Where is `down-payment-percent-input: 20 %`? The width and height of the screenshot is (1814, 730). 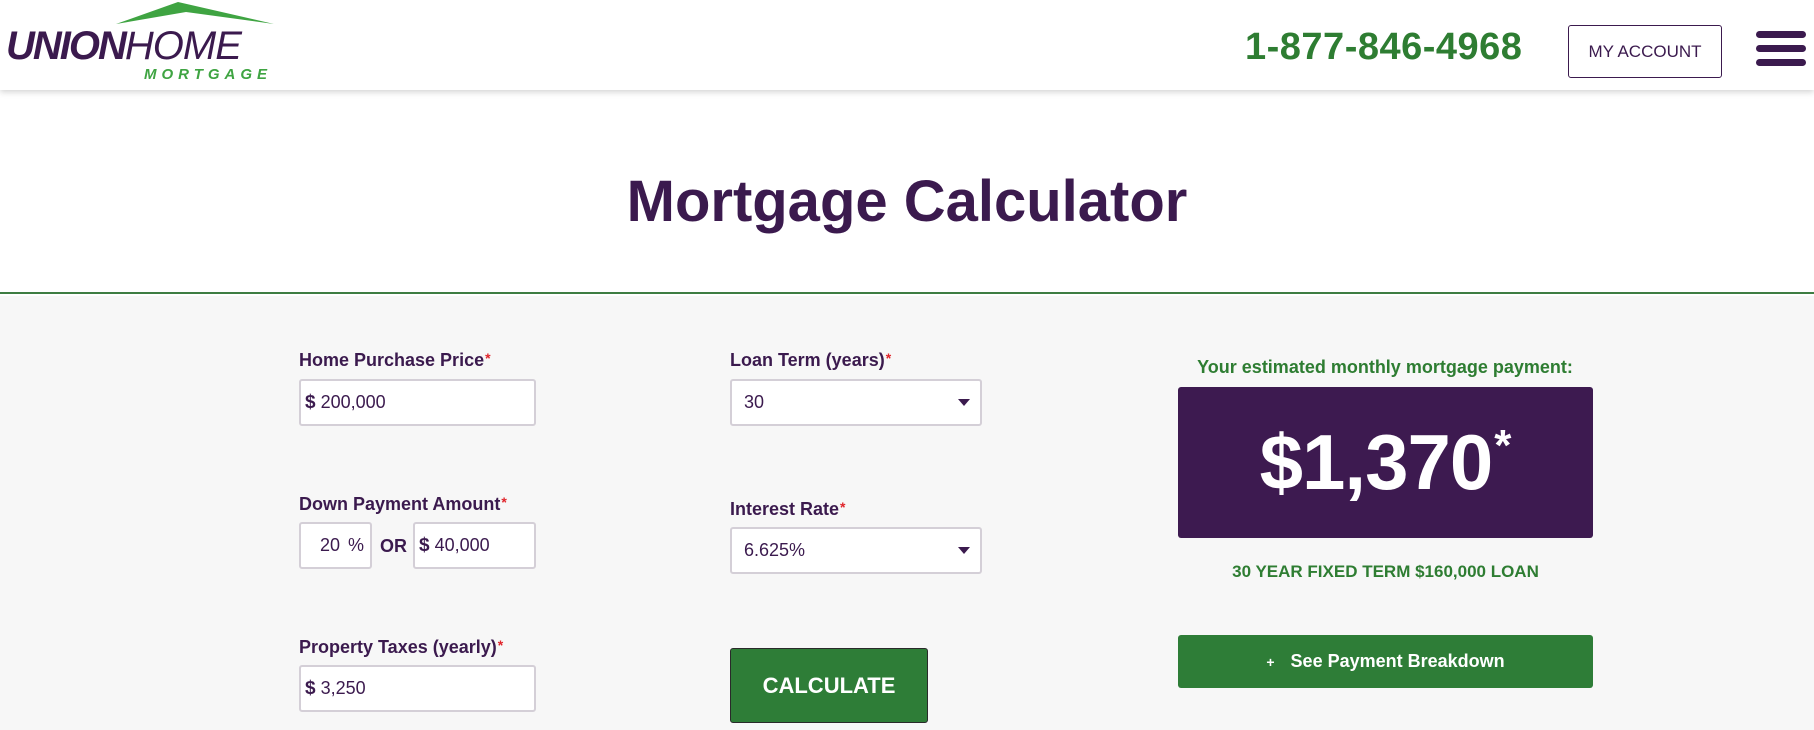 down-payment-percent-input: 20 % is located at coordinates (335, 545).